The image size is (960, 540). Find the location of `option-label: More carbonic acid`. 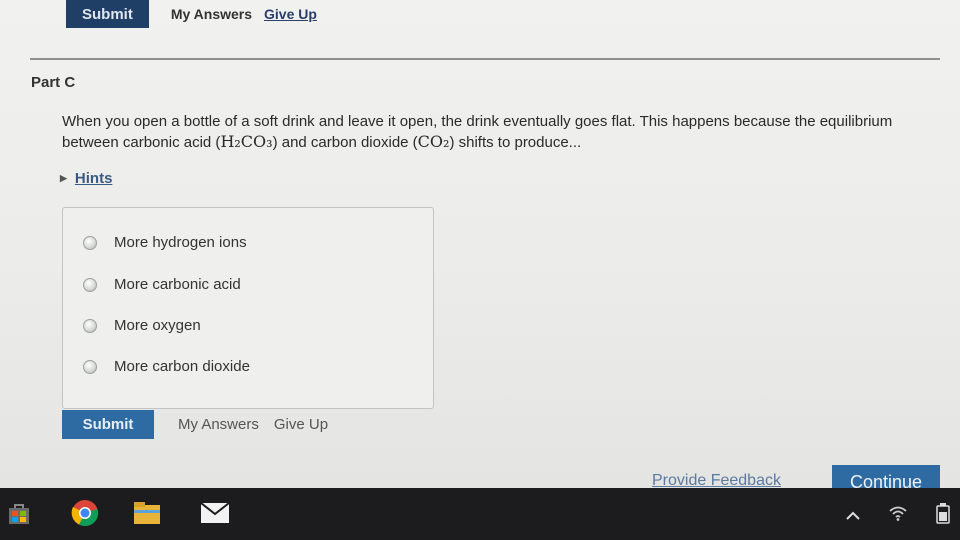

option-label: More carbonic acid is located at coordinates (177, 284).